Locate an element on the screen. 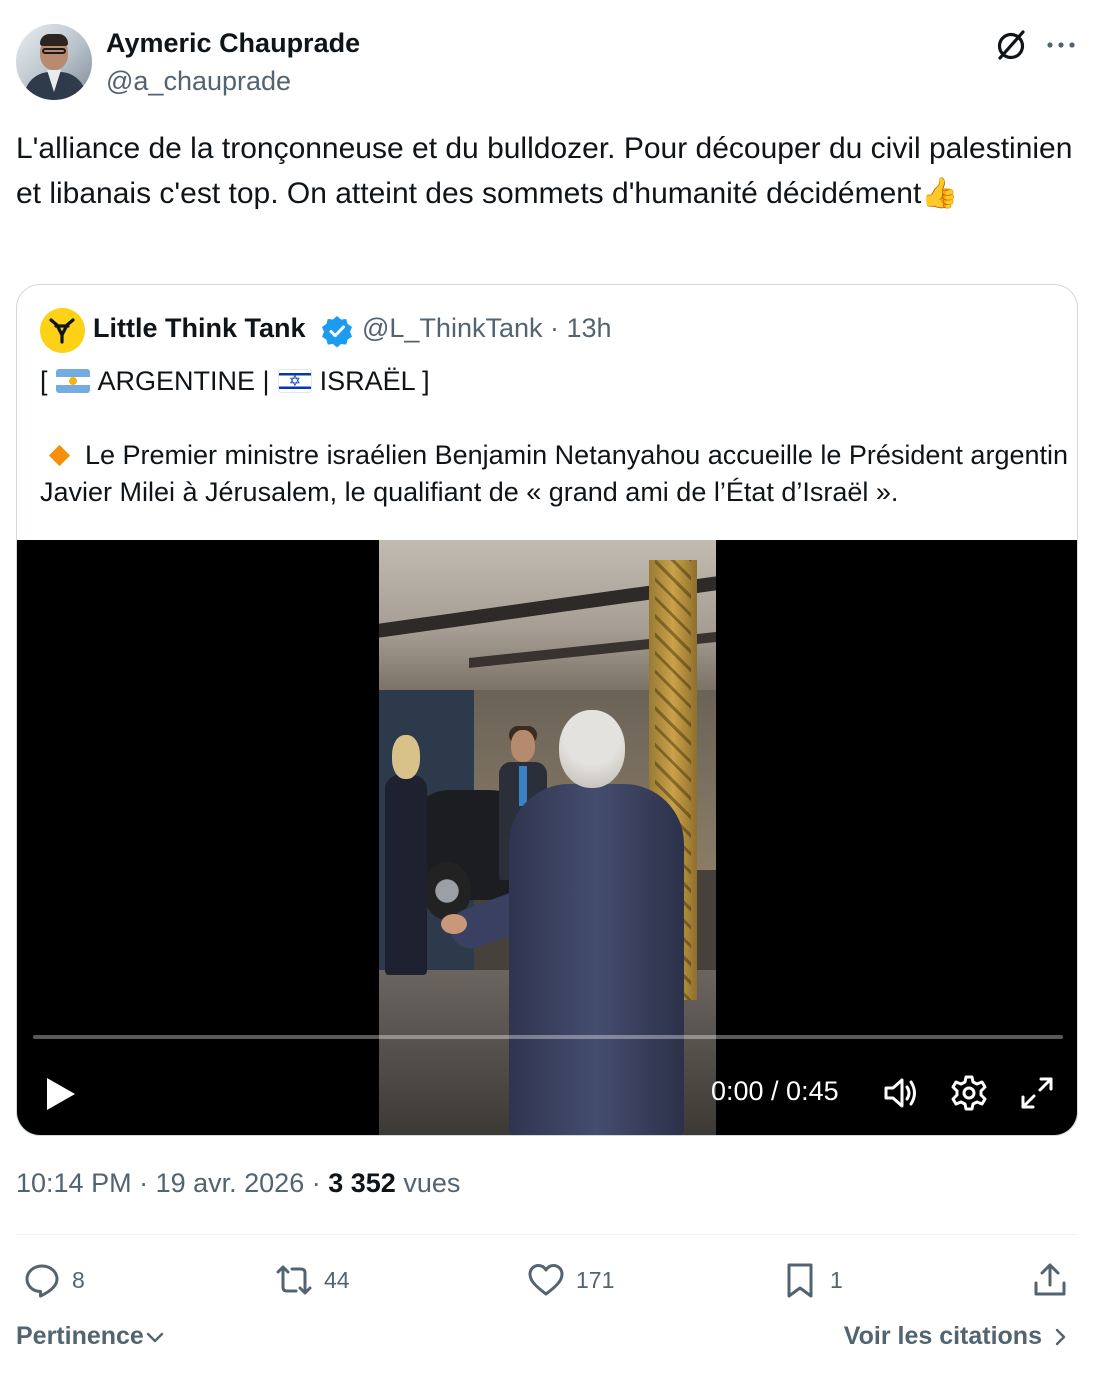  view-quotes-link: Voir les citations is located at coordinates (958, 1336).